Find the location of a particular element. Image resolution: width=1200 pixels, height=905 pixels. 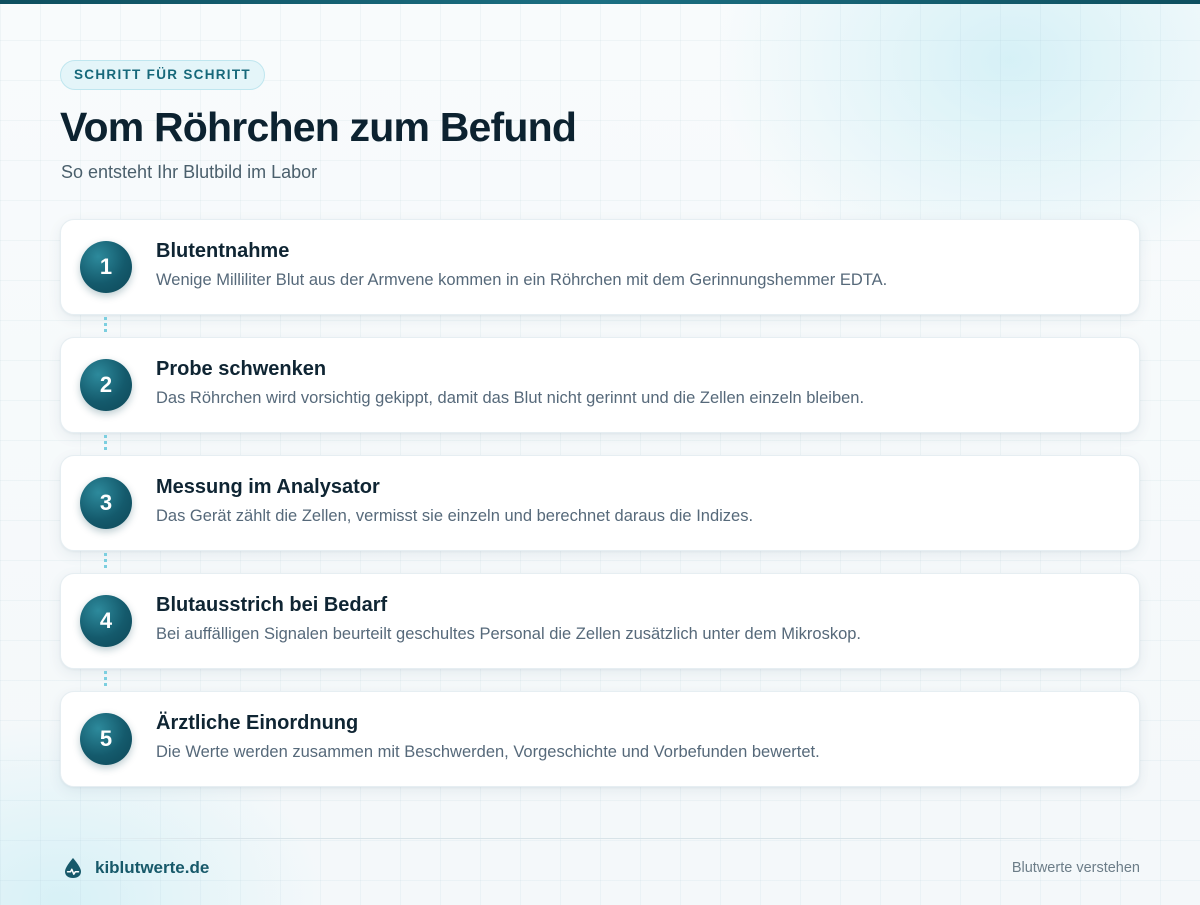

footer-tagline: Blutwerte verstehen is located at coordinates (1075, 868).